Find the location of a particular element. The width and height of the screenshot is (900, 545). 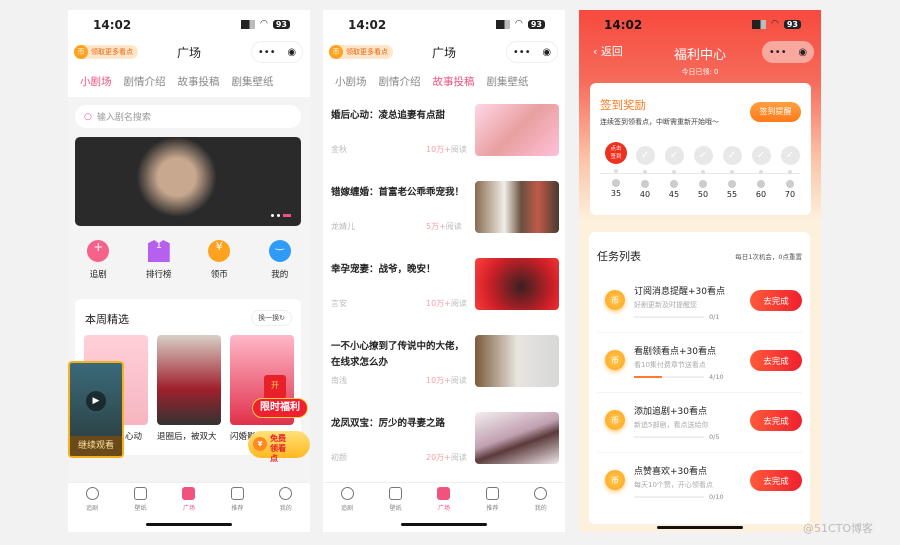

watermark: @51CTO博客 is located at coordinates (838, 528).